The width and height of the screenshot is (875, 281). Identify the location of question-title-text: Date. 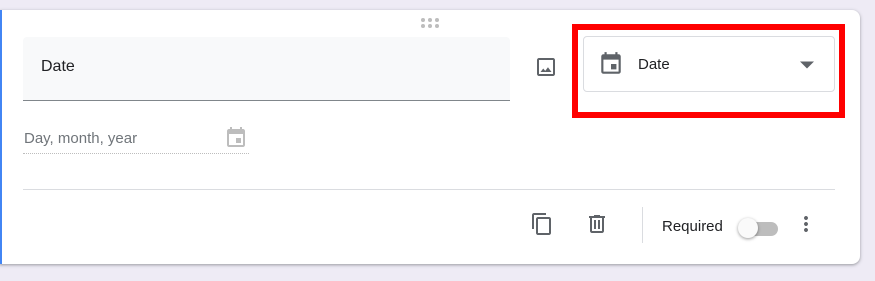
(58, 66).